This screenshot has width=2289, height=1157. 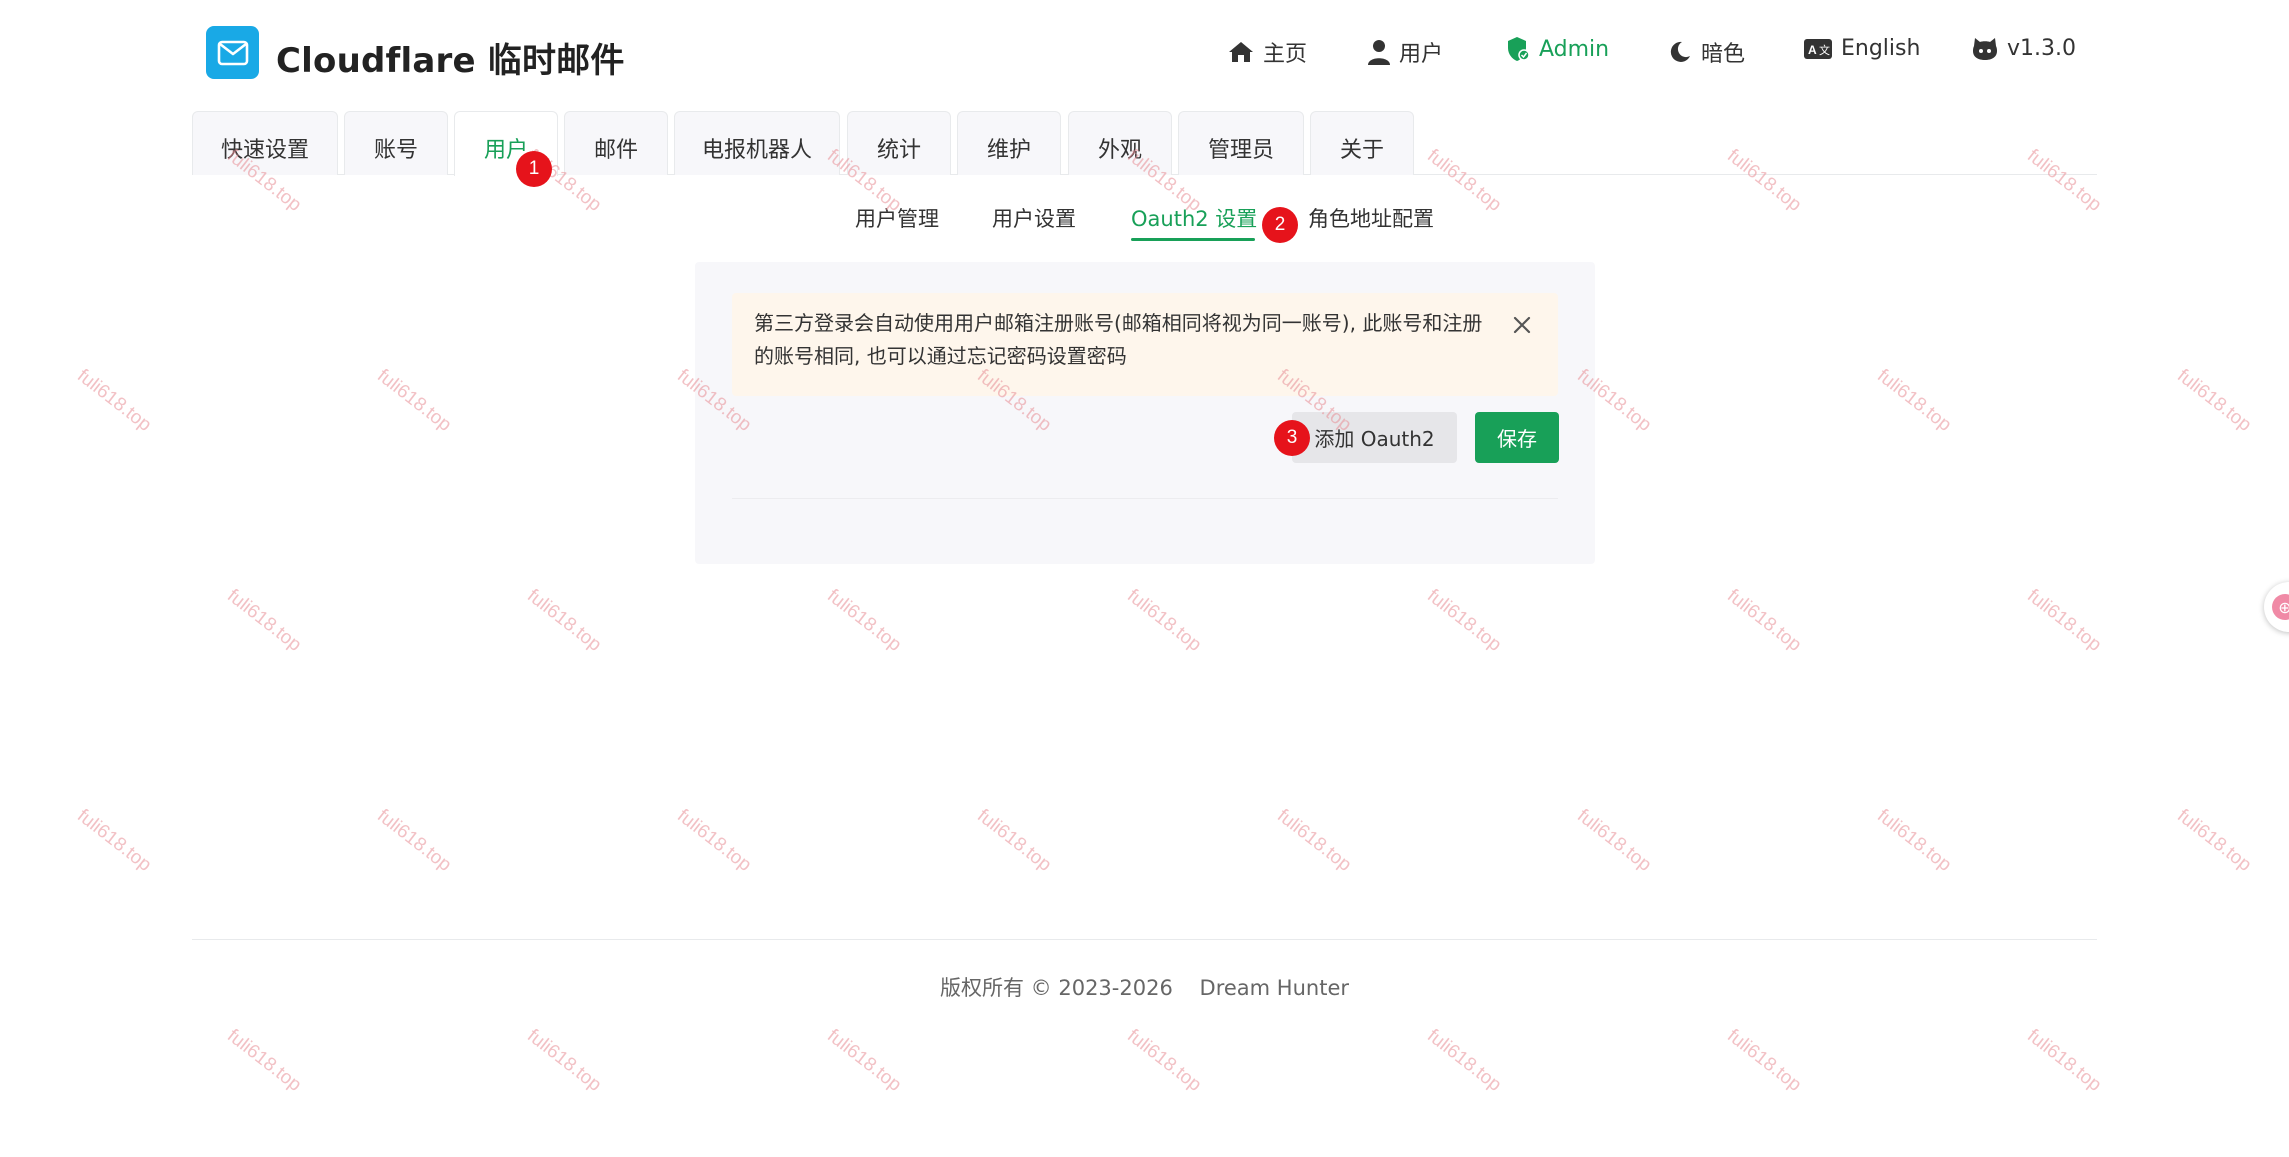 What do you see at coordinates (1517, 437) in the screenshot?
I see `save-button: 保存` at bounding box center [1517, 437].